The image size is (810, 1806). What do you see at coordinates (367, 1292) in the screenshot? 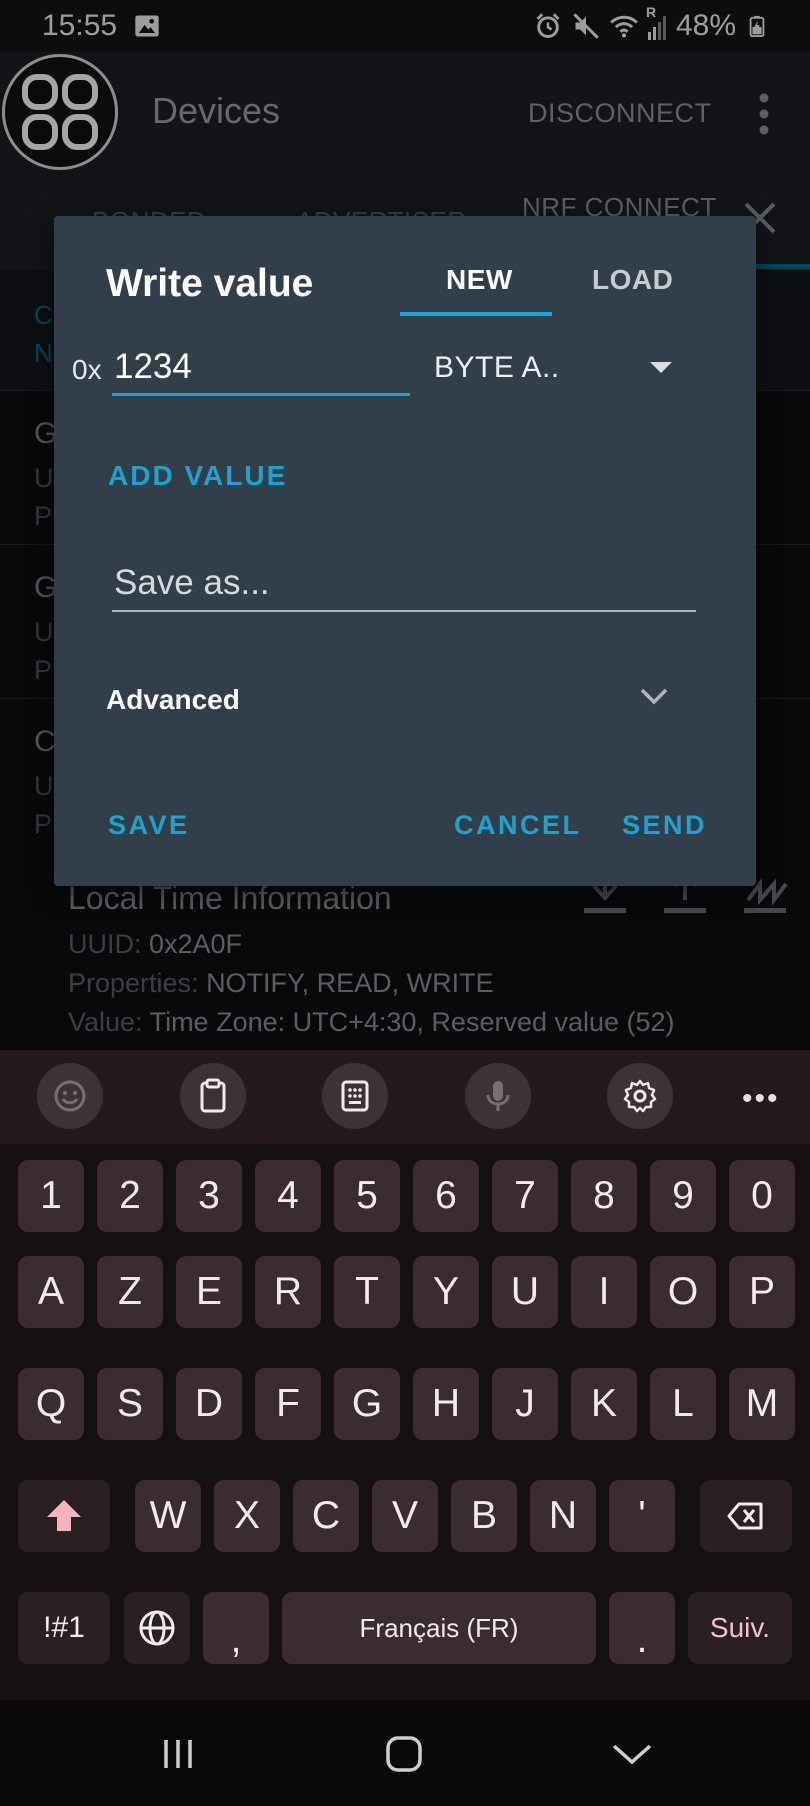
I see `key-t: T` at bounding box center [367, 1292].